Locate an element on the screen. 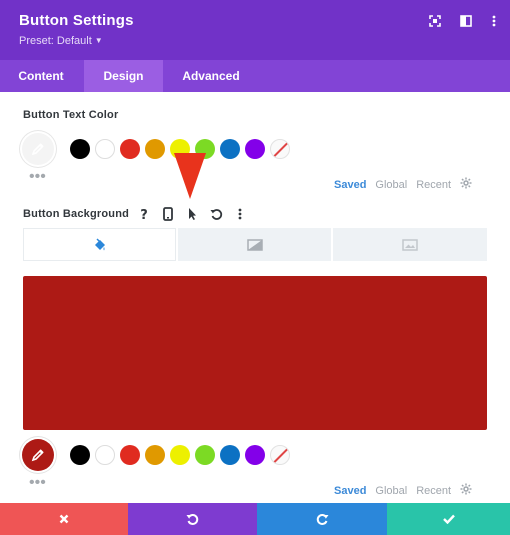  settings-tabs: Content Design Advanced is located at coordinates (255, 76).